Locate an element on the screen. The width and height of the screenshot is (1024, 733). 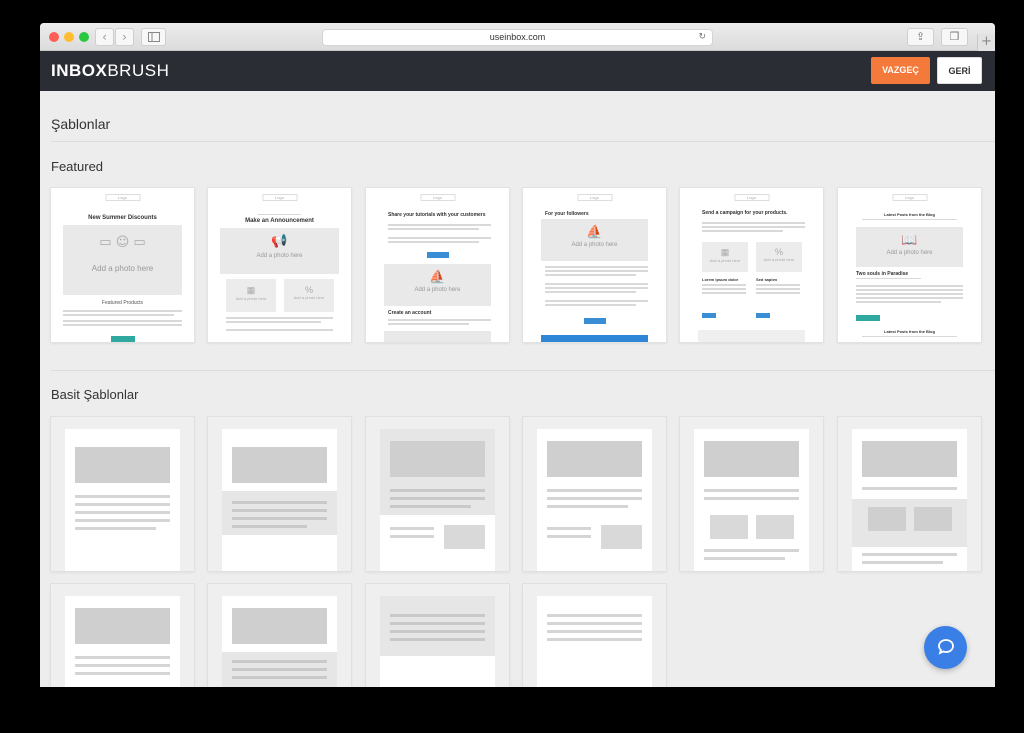
section-divider is located at coordinates (523, 370).